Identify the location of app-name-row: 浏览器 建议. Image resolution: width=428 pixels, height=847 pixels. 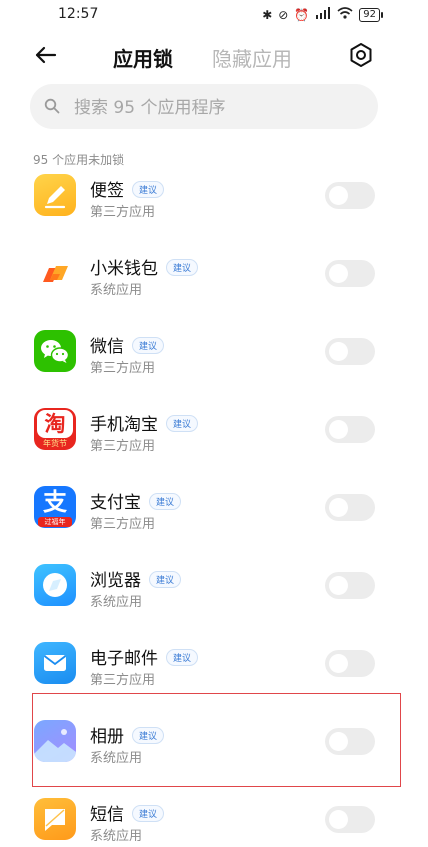
(136, 578).